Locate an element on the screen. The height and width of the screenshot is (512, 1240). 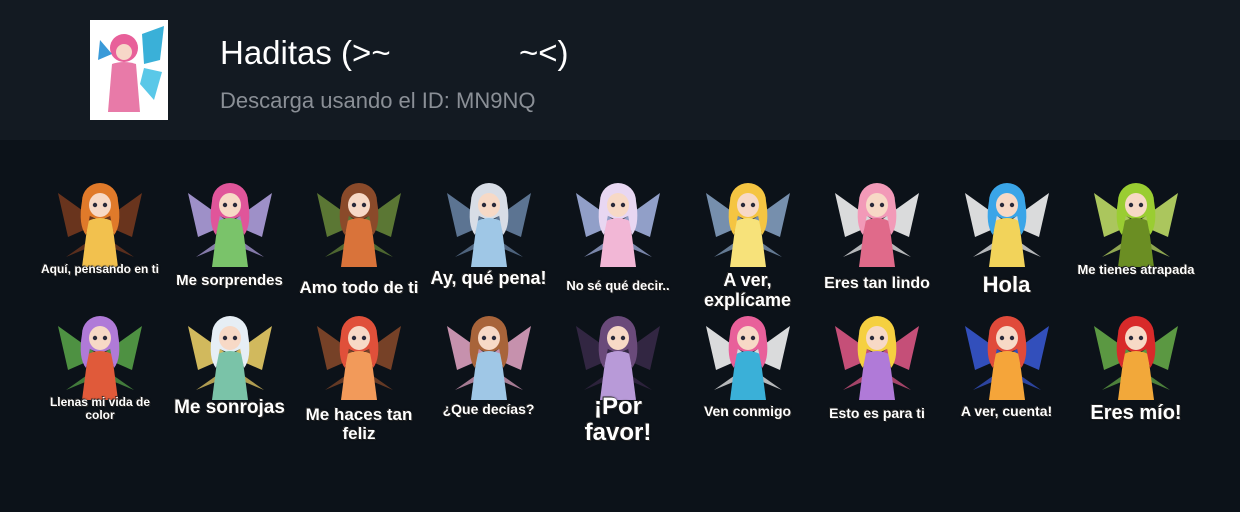
sticker-caption: ¿Que decías? is located at coordinates (488, 409).